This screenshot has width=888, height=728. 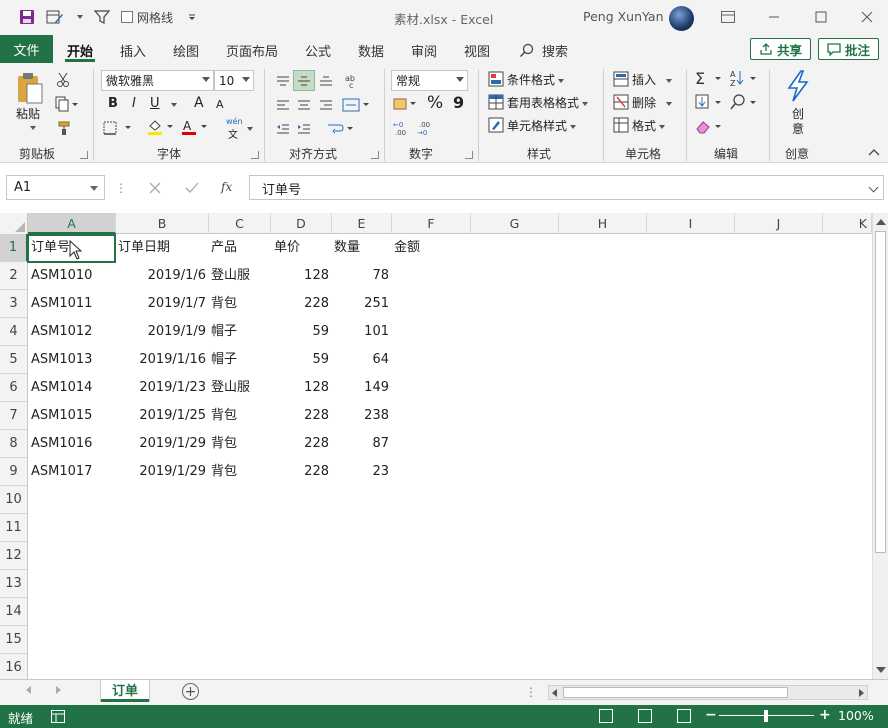 What do you see at coordinates (155, 188) in the screenshot?
I see `cancel-entry-icon` at bounding box center [155, 188].